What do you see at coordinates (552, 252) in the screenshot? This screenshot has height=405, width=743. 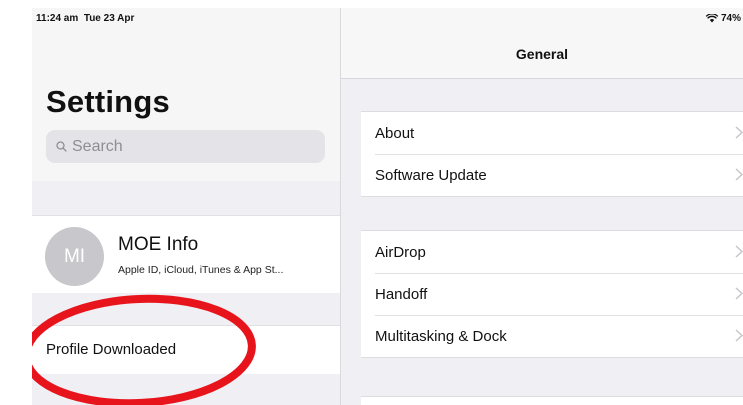 I see `settings-row-airdrop: AirDrop` at bounding box center [552, 252].